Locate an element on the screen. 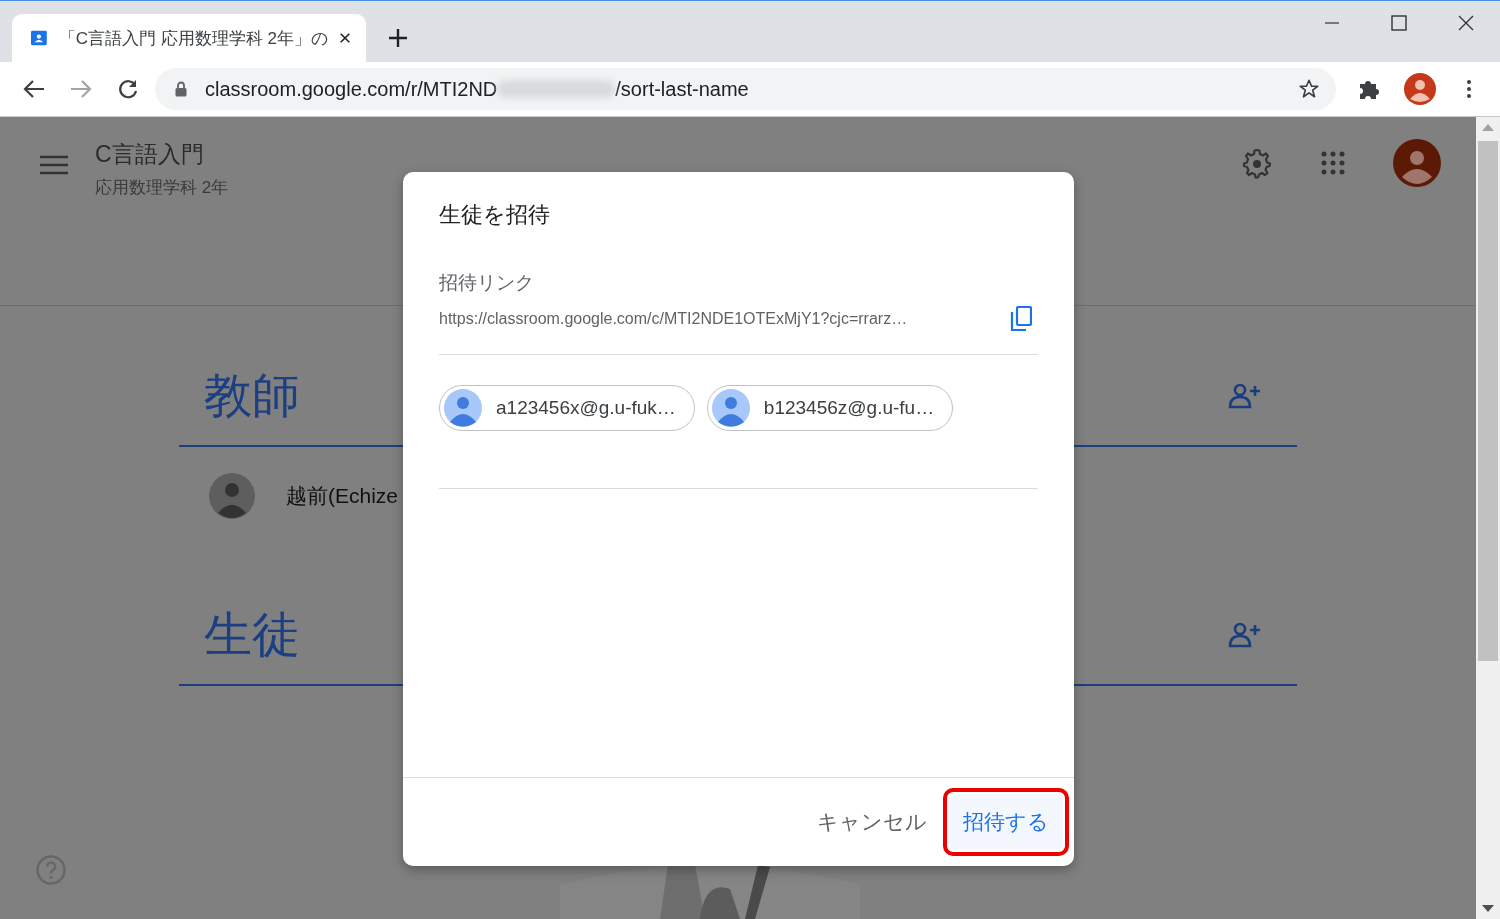 The width and height of the screenshot is (1500, 919). url-text: /sort-last-name is located at coordinates (682, 89).